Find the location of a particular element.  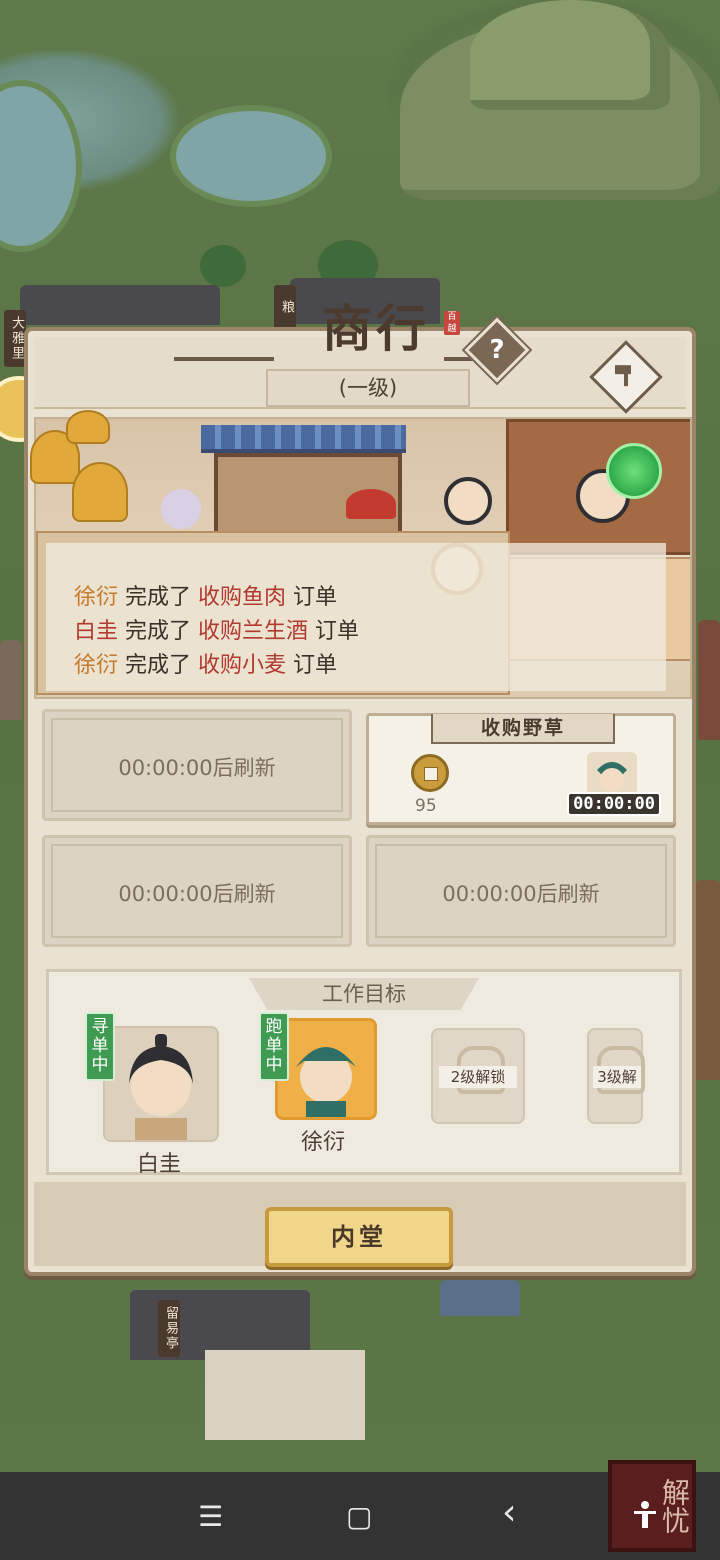

work-goals-title: 工作目标 is located at coordinates (364, 994).